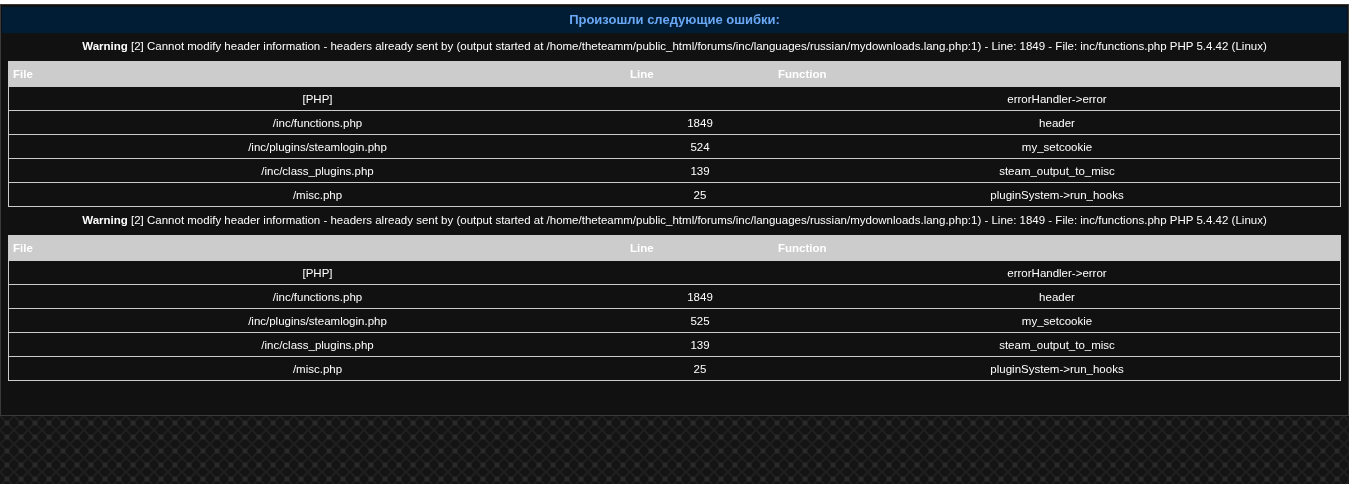  I want to click on table-cell: 524, so click(700, 146).